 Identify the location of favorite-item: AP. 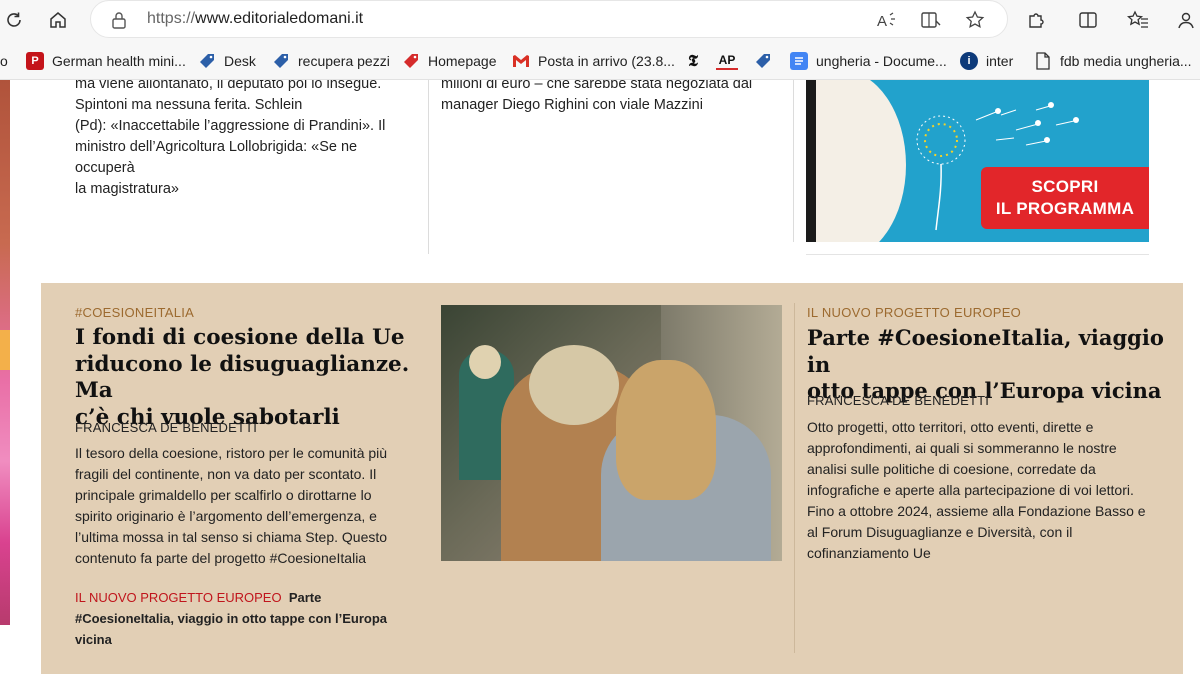
(731, 61).